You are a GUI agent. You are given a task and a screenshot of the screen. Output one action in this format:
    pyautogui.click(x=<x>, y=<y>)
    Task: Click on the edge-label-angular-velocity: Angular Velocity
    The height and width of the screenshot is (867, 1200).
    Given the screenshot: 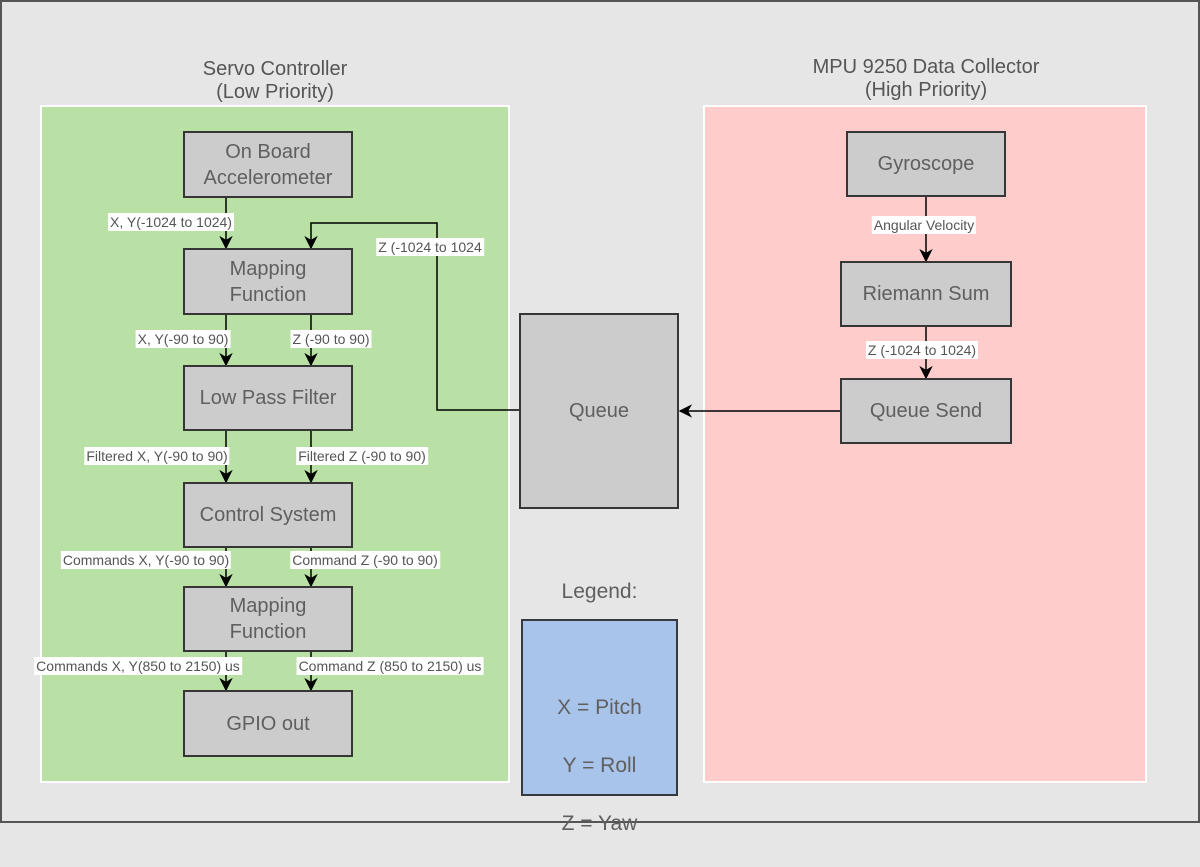 What is the action you would take?
    pyautogui.click(x=924, y=225)
    